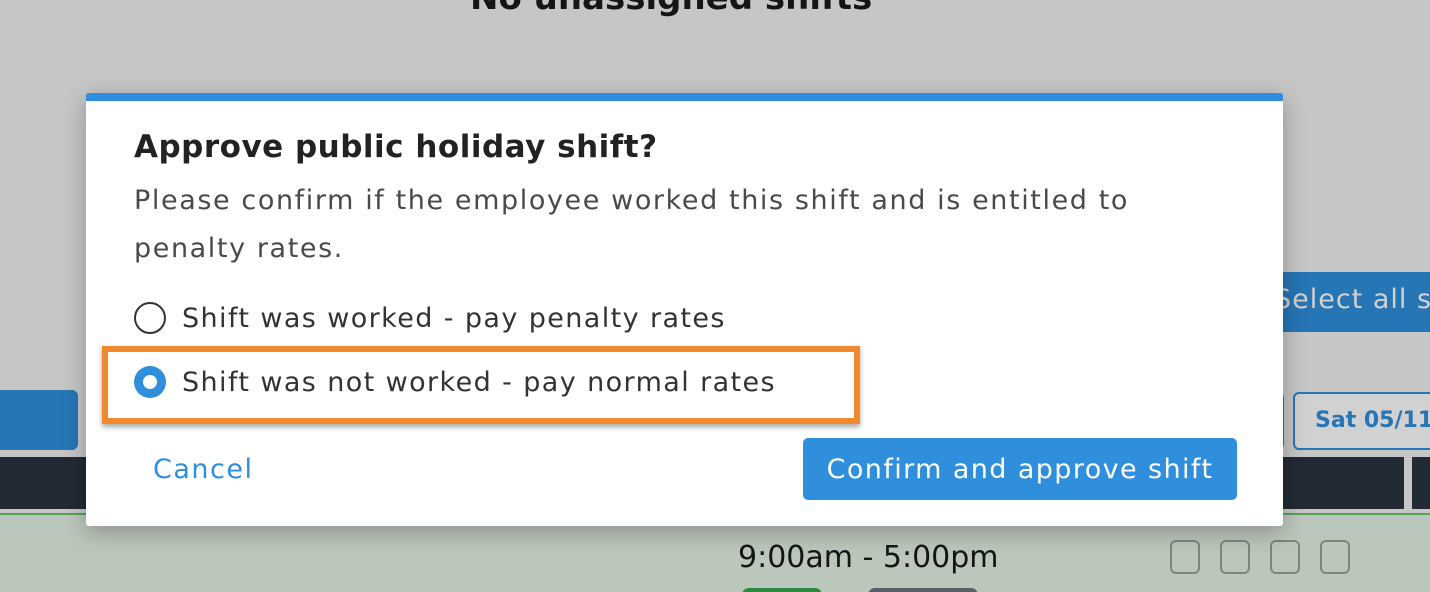 This screenshot has height=592, width=1430. I want to click on option-shift-not-worked: Shift was not worked - pay normal rates, so click(455, 382).